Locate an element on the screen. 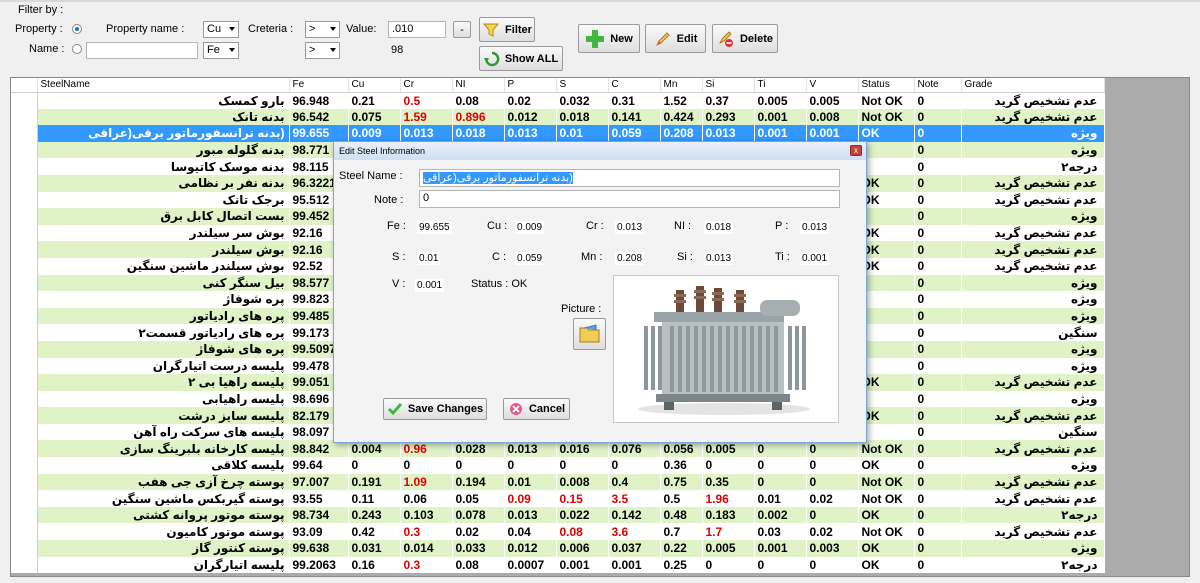  table-cell: 0.4 is located at coordinates (634, 482).